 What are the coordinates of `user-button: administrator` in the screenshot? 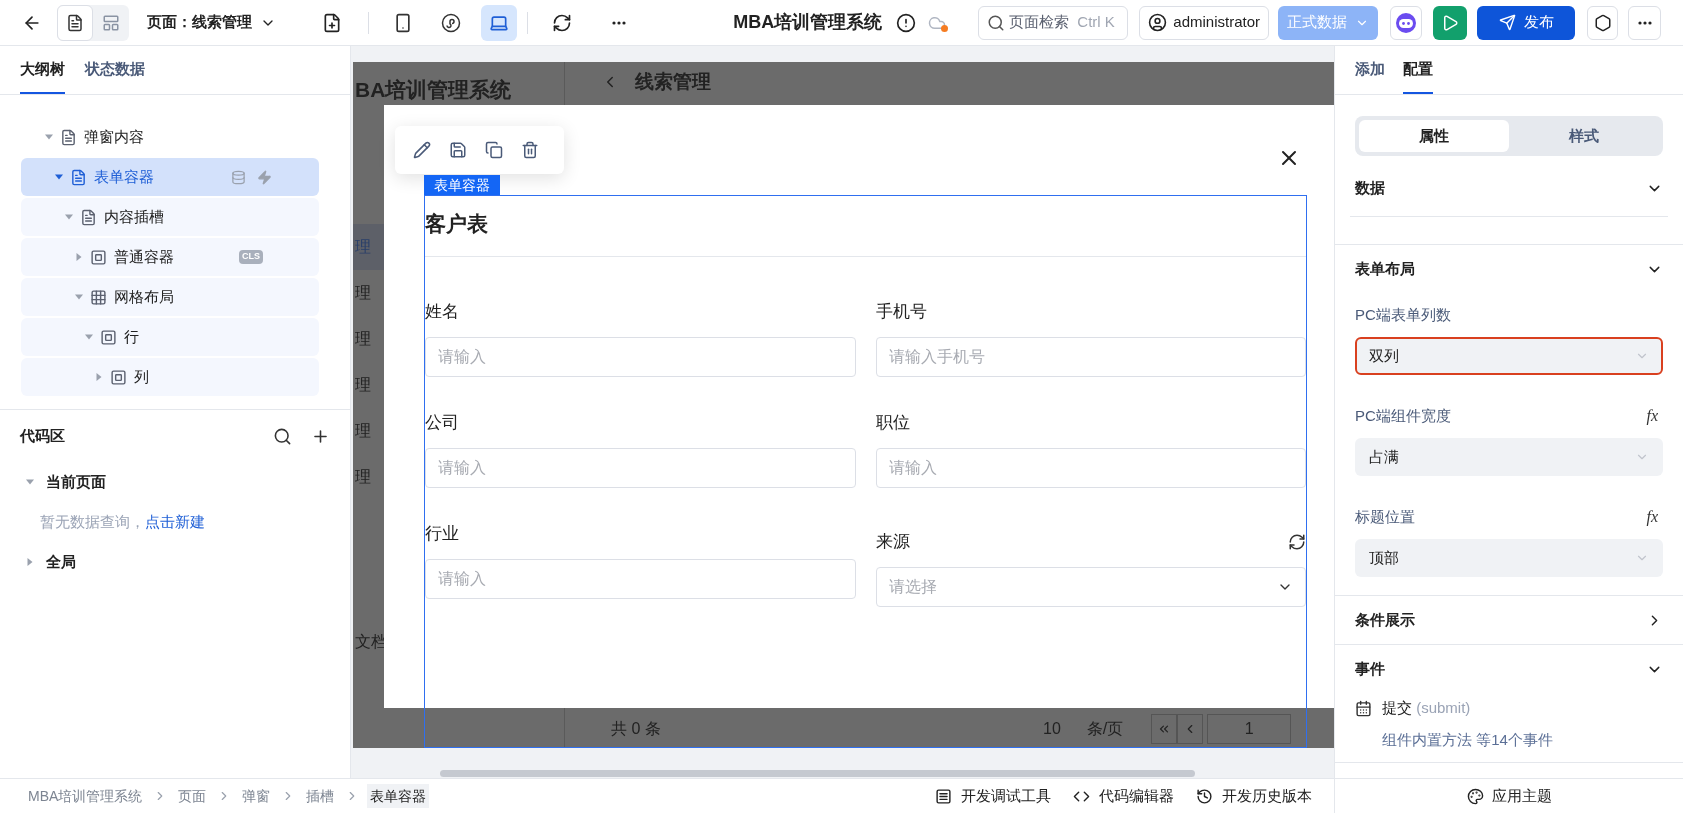 It's located at (1204, 22).